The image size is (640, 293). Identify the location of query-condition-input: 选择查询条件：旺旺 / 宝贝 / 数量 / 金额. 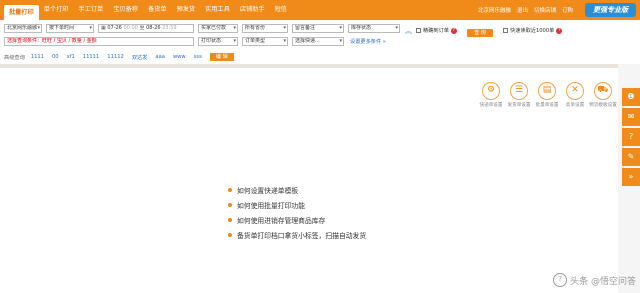
(99, 41).